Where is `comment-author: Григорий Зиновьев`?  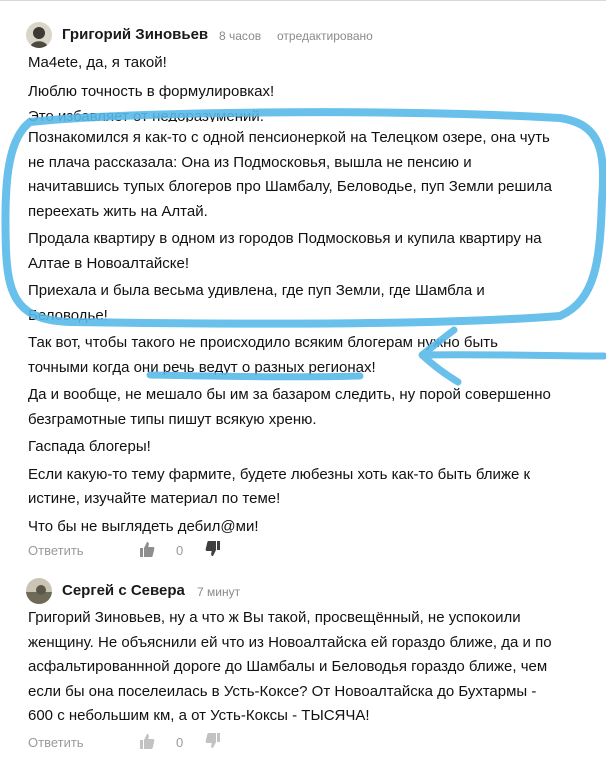 comment-author: Григорий Зиновьев is located at coordinates (135, 34).